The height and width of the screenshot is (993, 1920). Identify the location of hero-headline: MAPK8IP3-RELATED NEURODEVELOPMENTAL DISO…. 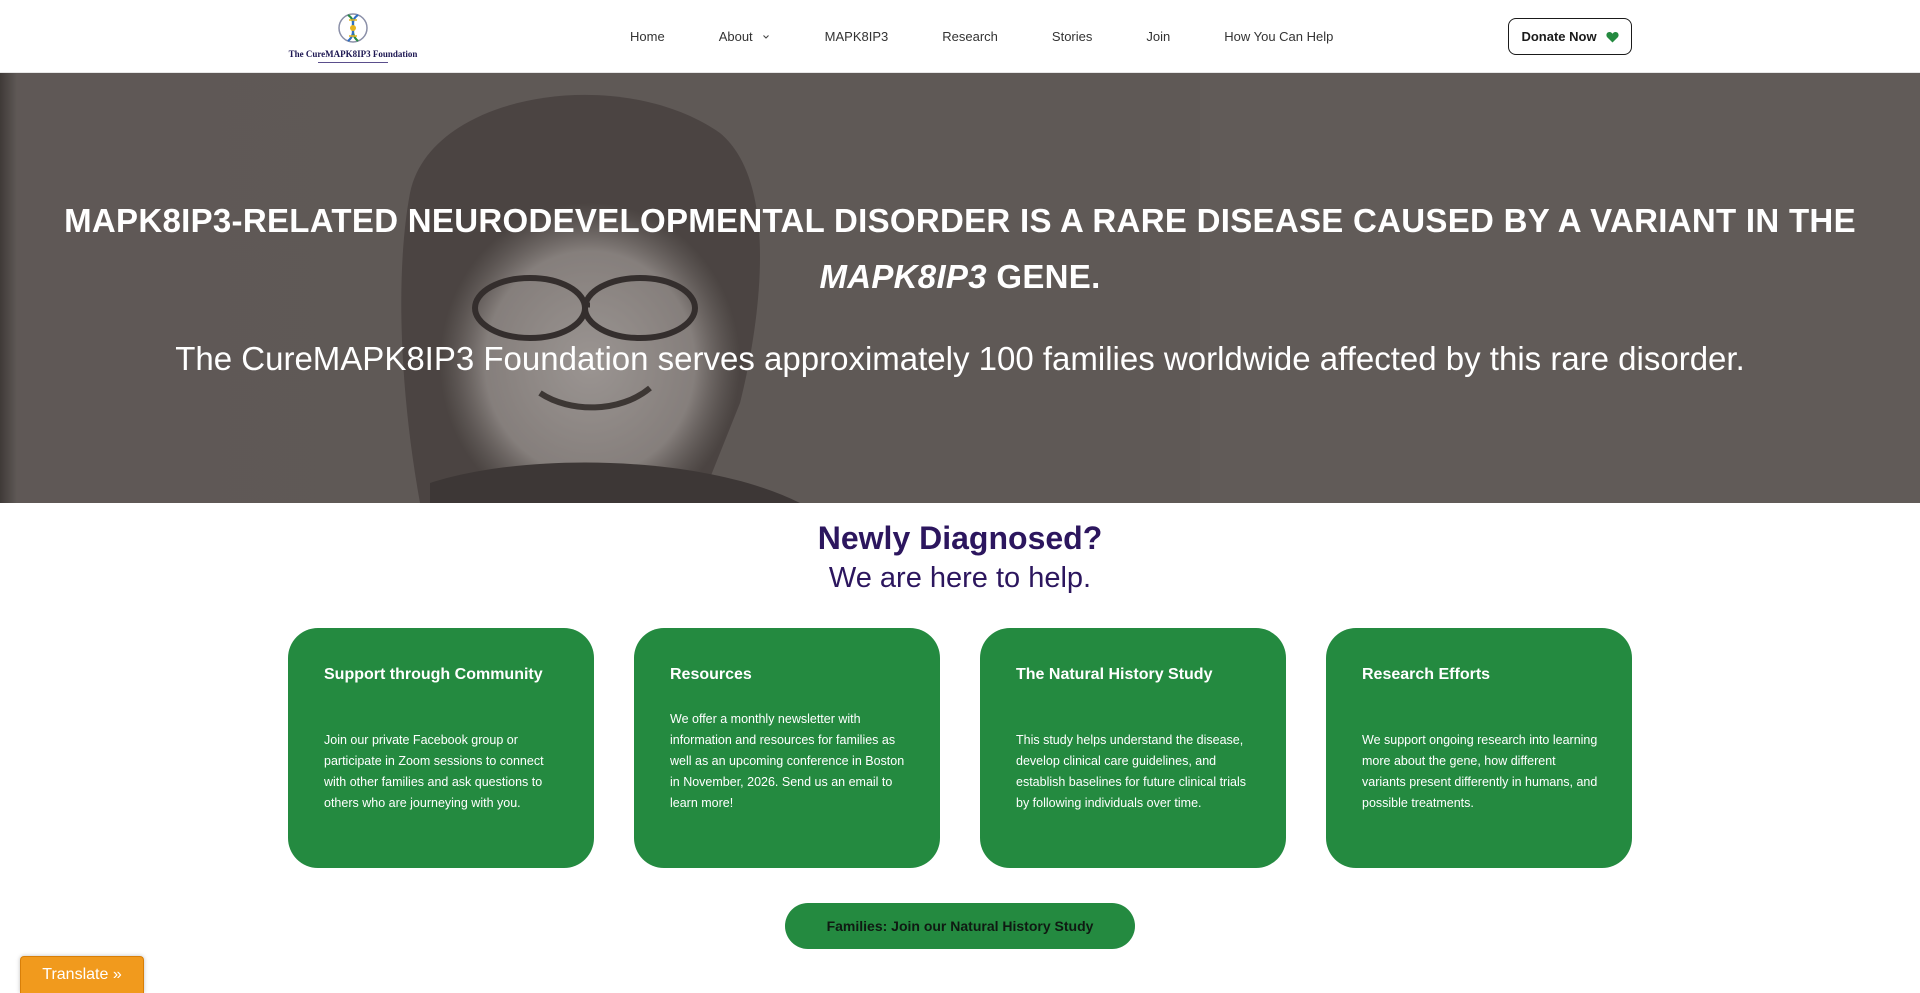
(960, 249).